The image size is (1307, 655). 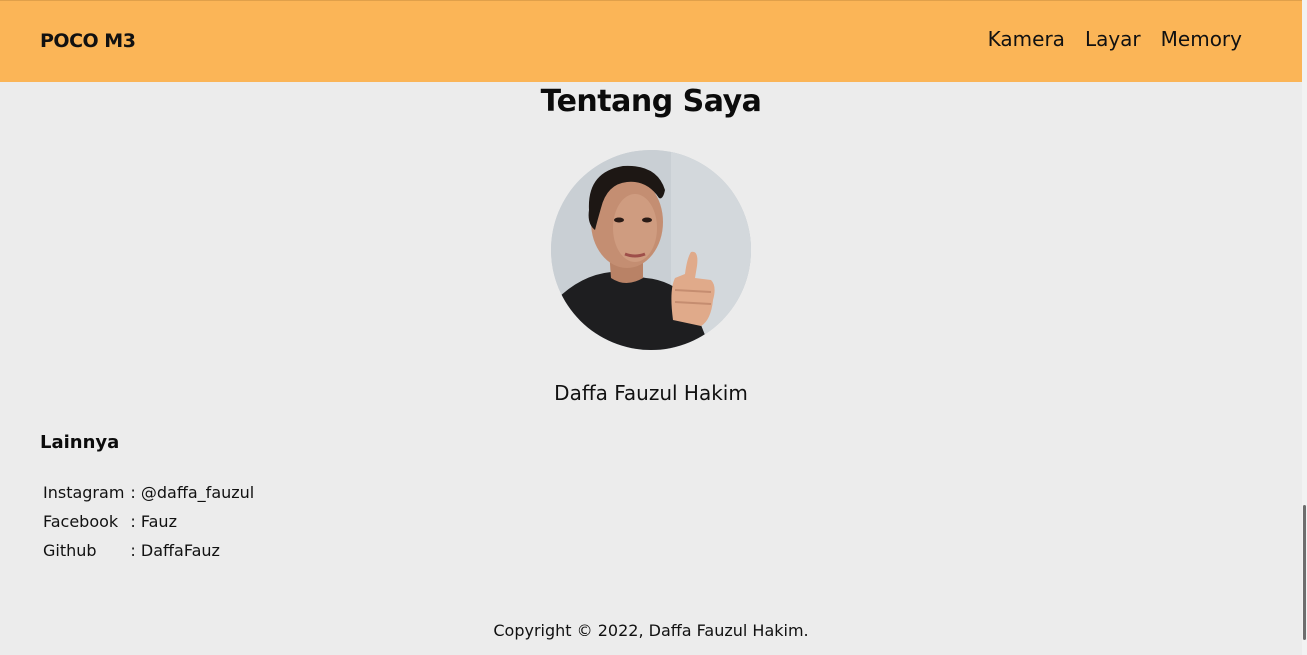 I want to click on other-heading: Lainnya, so click(x=80, y=442).